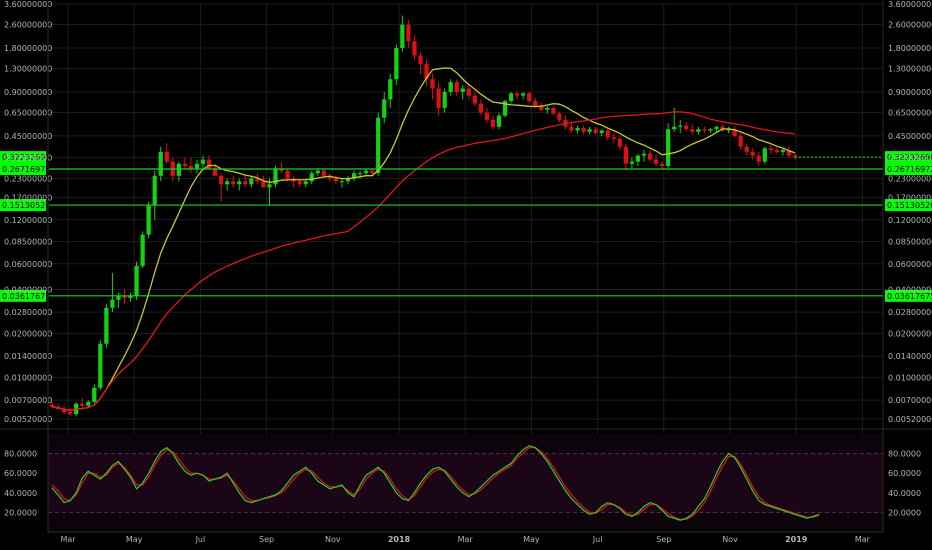 The height and width of the screenshot is (550, 932). I want to click on price-tick-left: 0.90000000, so click(28, 92).